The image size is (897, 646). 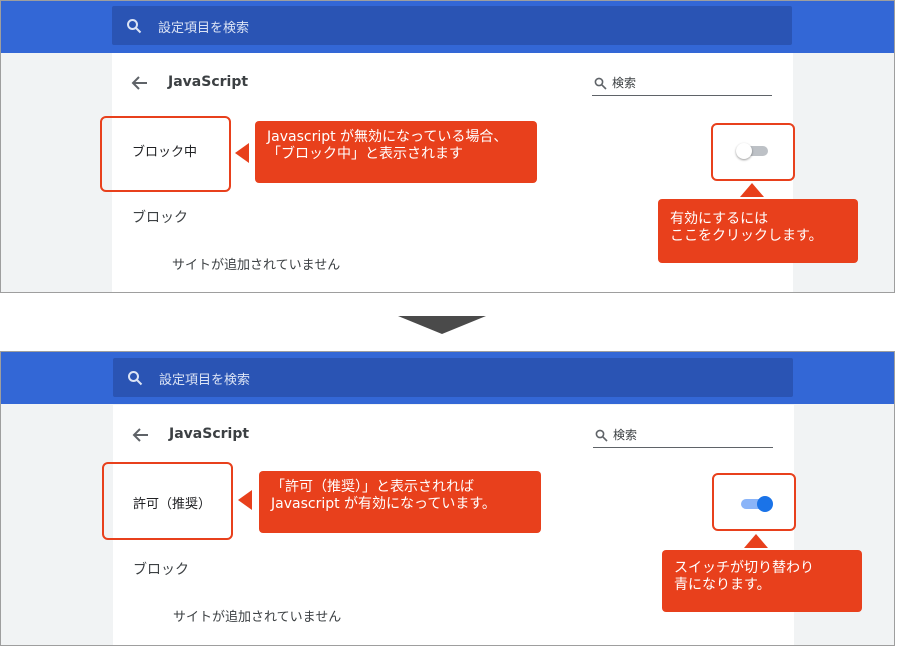 I want to click on toggle-callout: スイッチが切り替わり 青になります。, so click(x=762, y=581).